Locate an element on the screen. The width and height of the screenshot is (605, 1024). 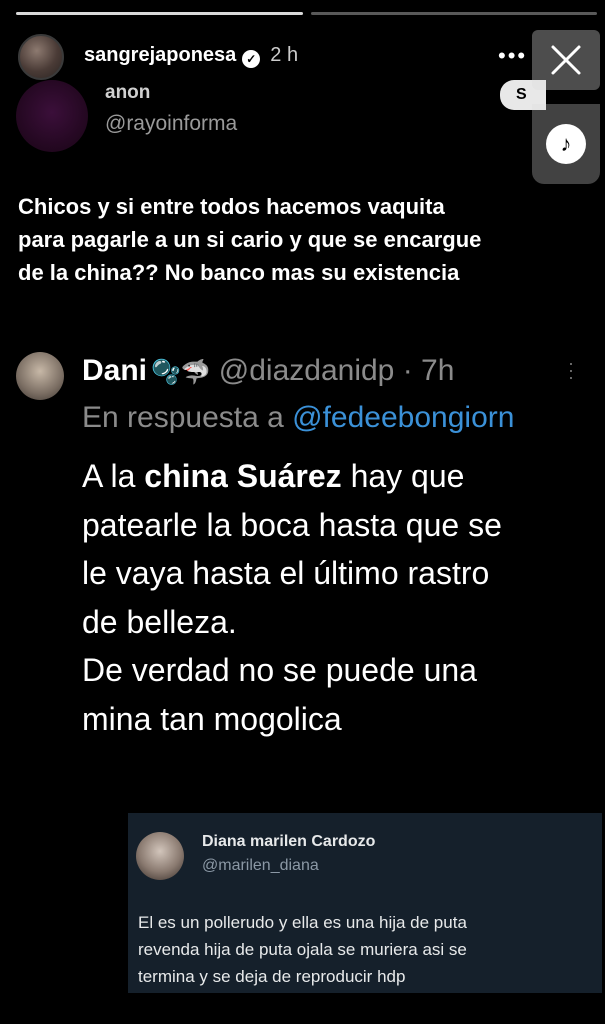
dani-line-1-pre: A la is located at coordinates (113, 476).